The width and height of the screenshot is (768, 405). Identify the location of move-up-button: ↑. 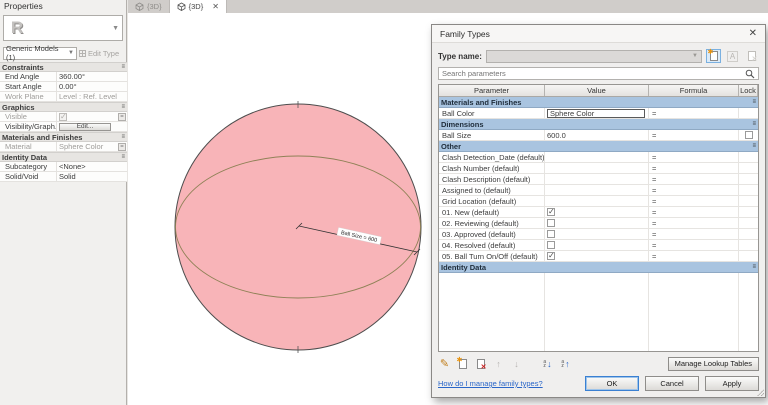
(498, 363).